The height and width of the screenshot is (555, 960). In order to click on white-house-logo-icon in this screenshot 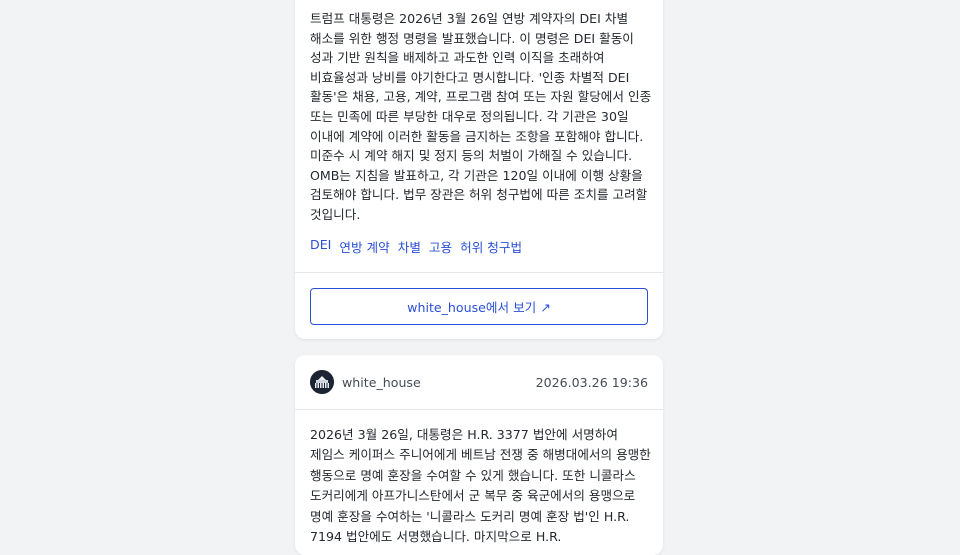, I will do `click(322, 382)`.